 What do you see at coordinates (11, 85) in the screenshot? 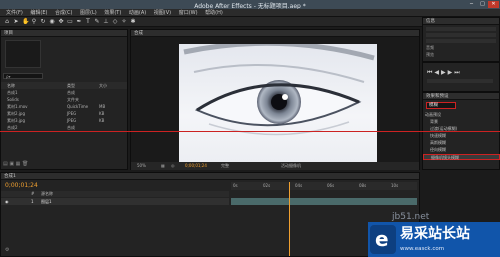
I see `column-name: 名称` at bounding box center [11, 85].